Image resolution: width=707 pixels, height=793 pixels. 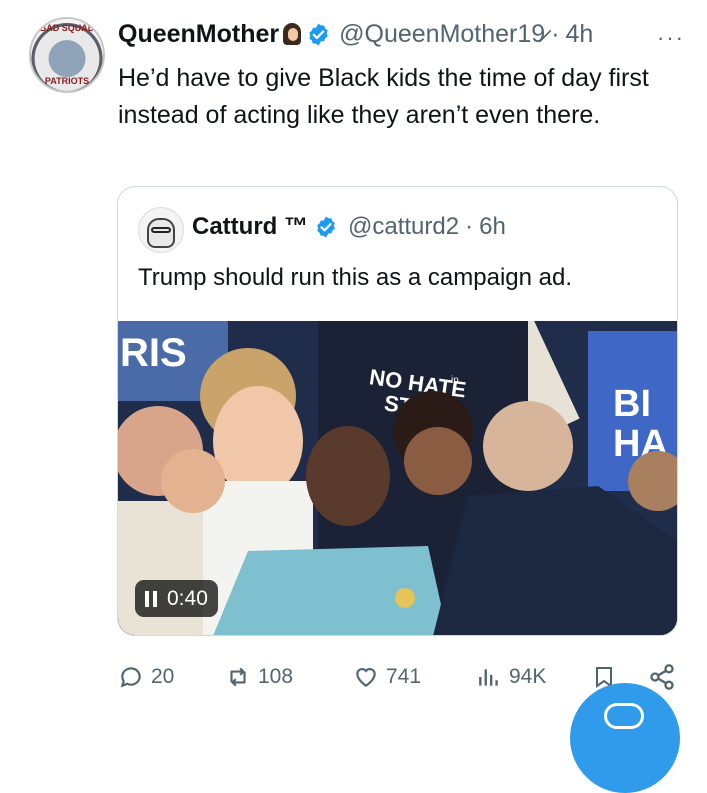 I want to click on quoted-tweet-text: Trump should run this as a campaign ad., so click(x=355, y=277).